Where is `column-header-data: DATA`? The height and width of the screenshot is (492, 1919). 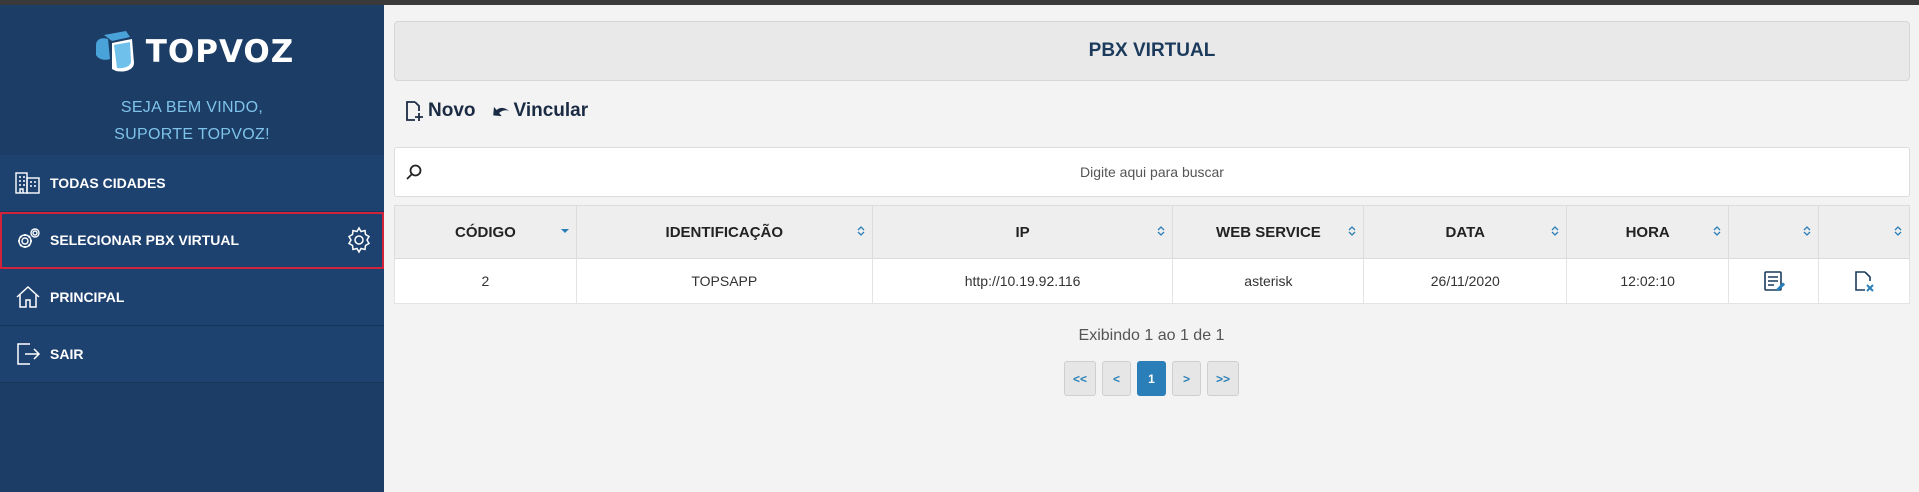
column-header-data: DATA is located at coordinates (1465, 232).